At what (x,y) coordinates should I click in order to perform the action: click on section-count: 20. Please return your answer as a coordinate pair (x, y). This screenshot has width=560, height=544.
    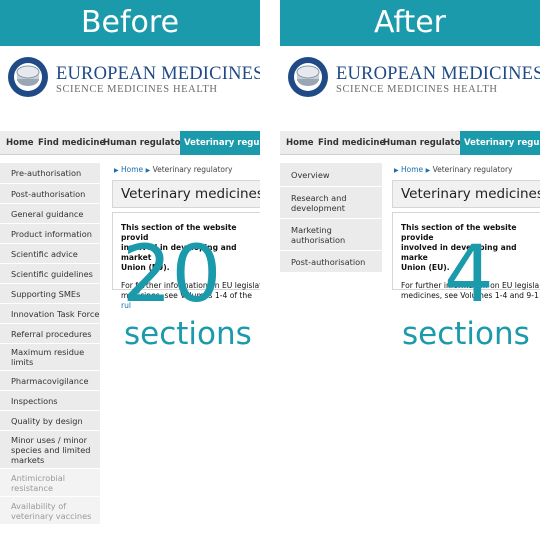
    Looking at the image, I should click on (172, 275).